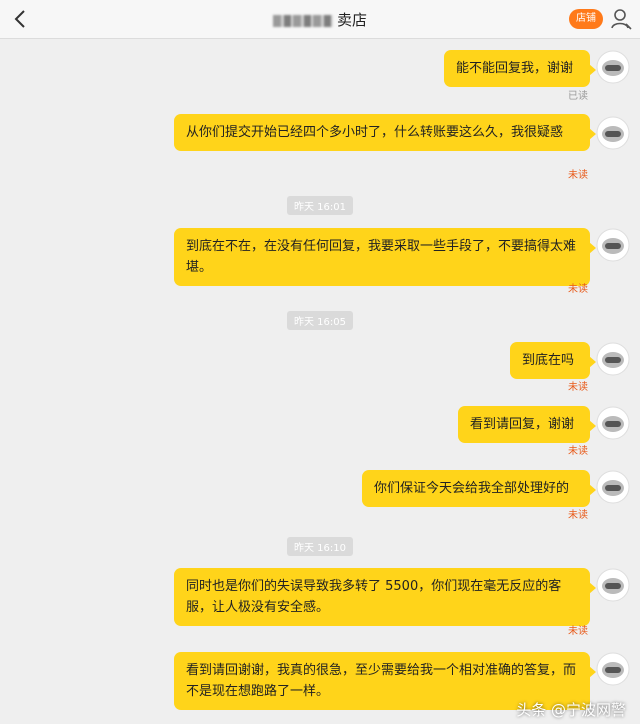  I want to click on chat-bubble: 到底在吗, so click(553, 360).